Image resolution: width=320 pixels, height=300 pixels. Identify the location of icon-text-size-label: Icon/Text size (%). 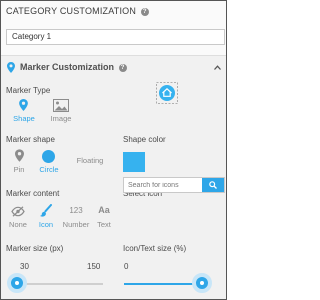
(155, 248).